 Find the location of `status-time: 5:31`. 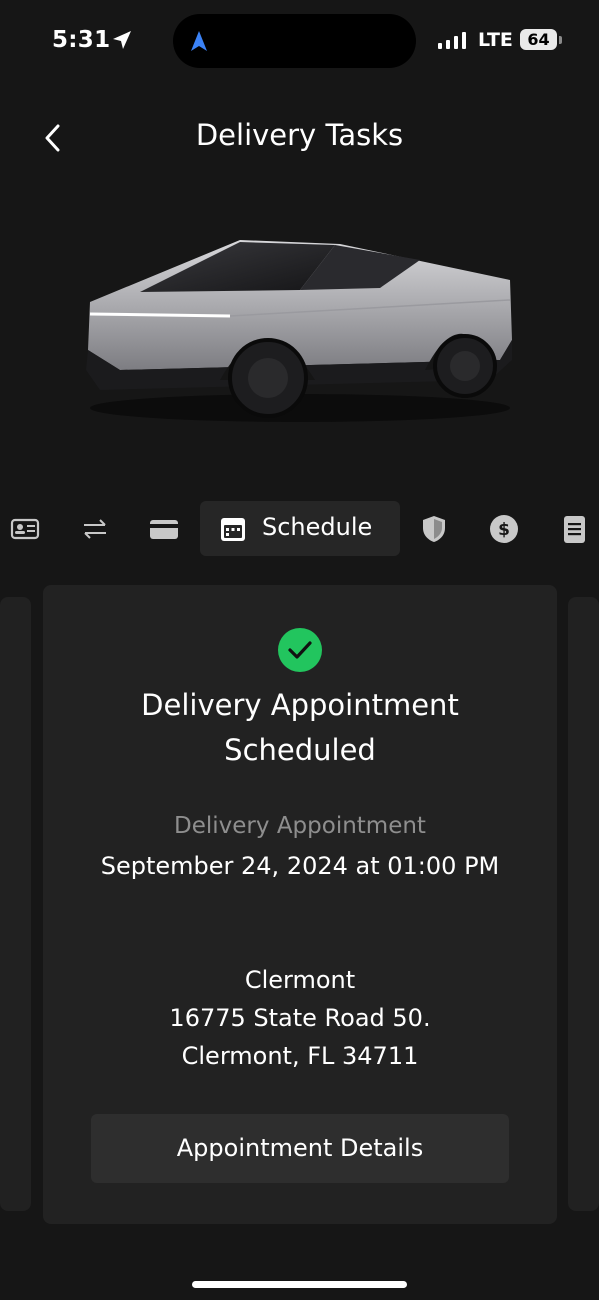

status-time: 5:31 is located at coordinates (81, 40).